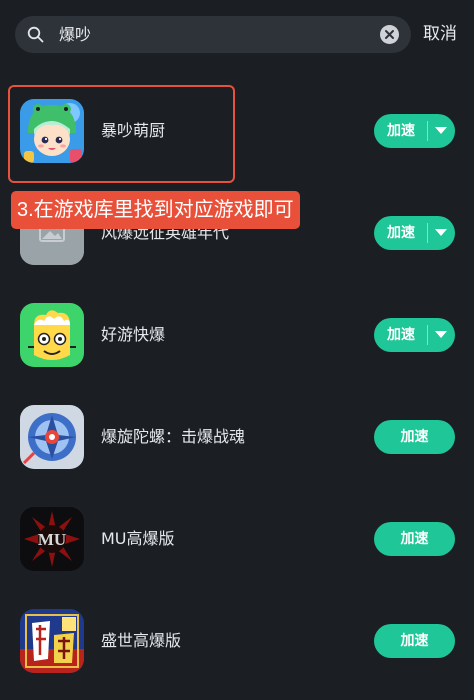  Describe the element at coordinates (389, 34) in the screenshot. I see `clear-icon` at that location.